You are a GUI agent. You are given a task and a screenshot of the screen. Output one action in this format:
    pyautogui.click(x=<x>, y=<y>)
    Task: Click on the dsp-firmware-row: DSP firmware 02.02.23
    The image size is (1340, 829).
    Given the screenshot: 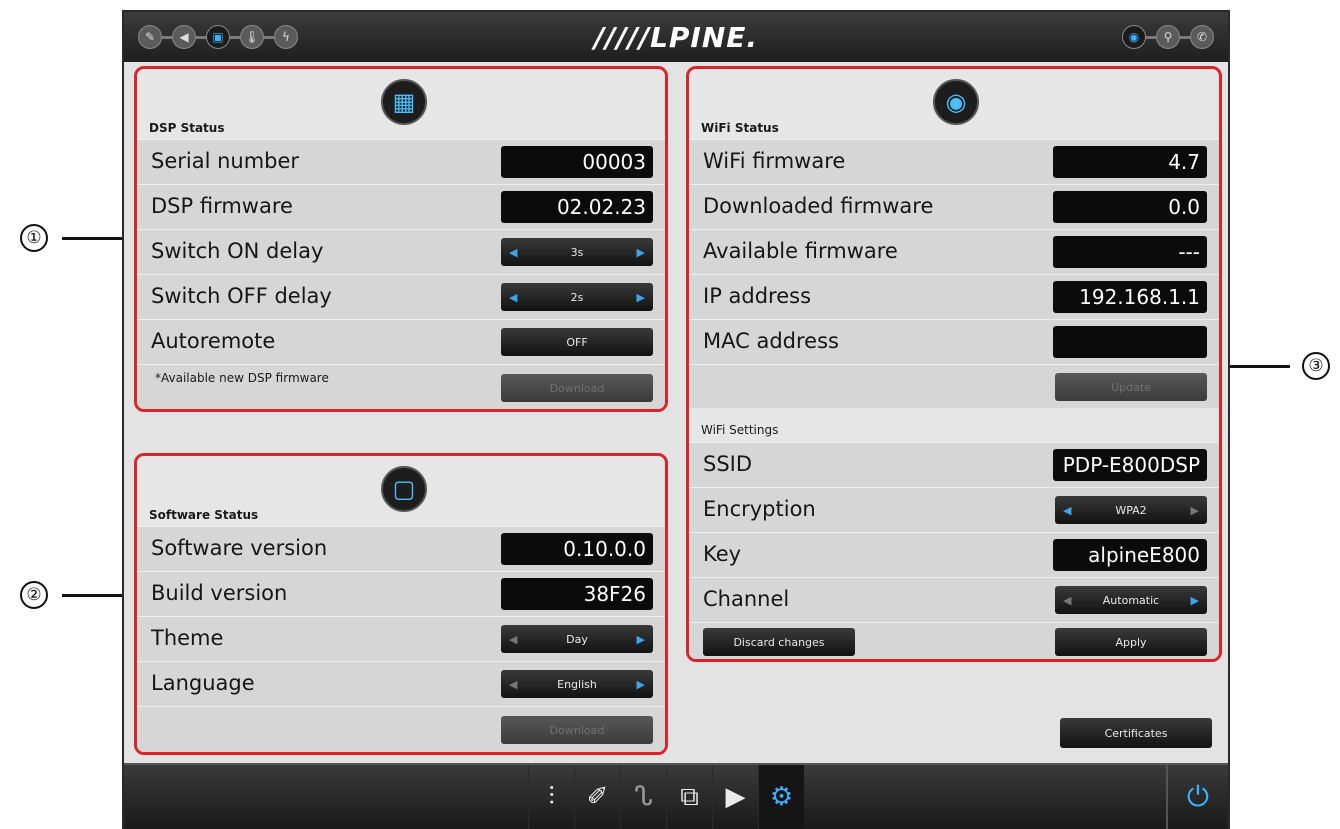 What is the action you would take?
    pyautogui.click(x=401, y=206)
    